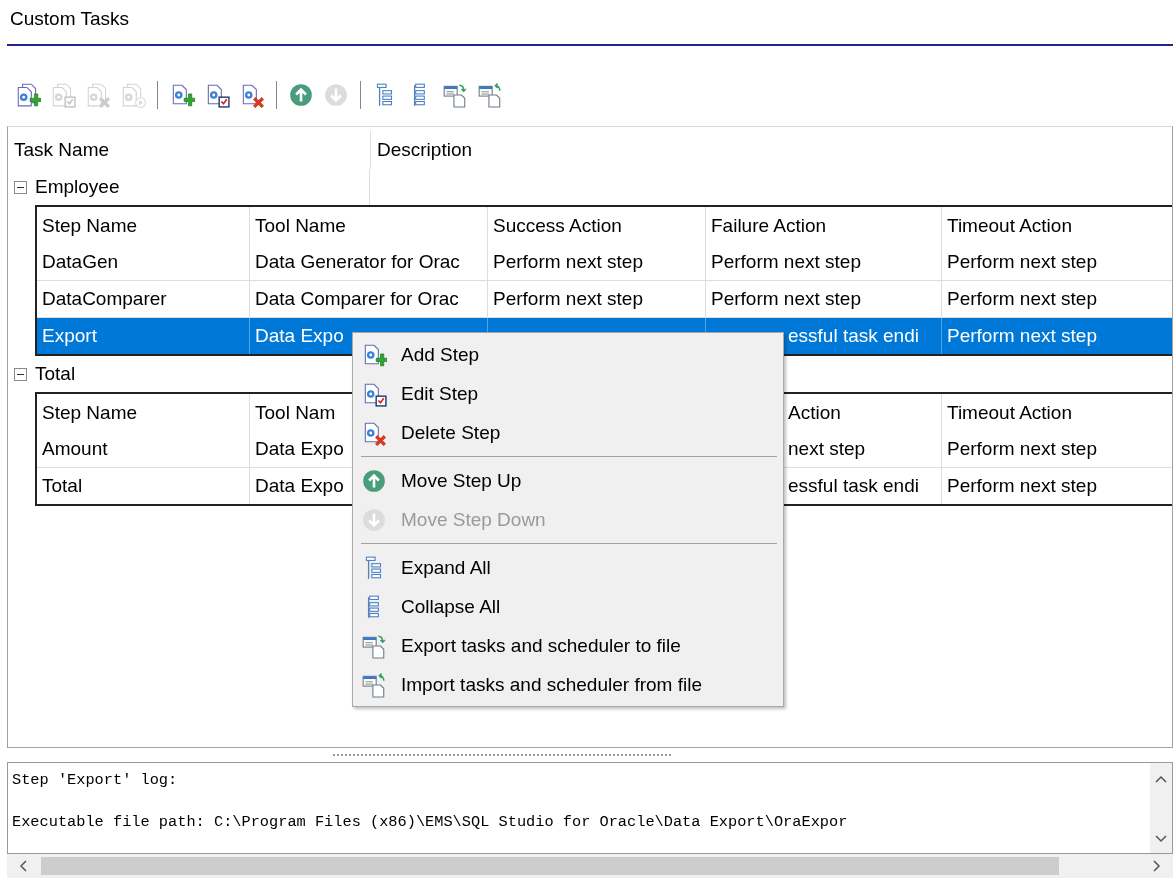 Image resolution: width=1173 pixels, height=881 pixels. Describe the element at coordinates (550, 866) in the screenshot. I see `scrollbar-thumb` at that location.